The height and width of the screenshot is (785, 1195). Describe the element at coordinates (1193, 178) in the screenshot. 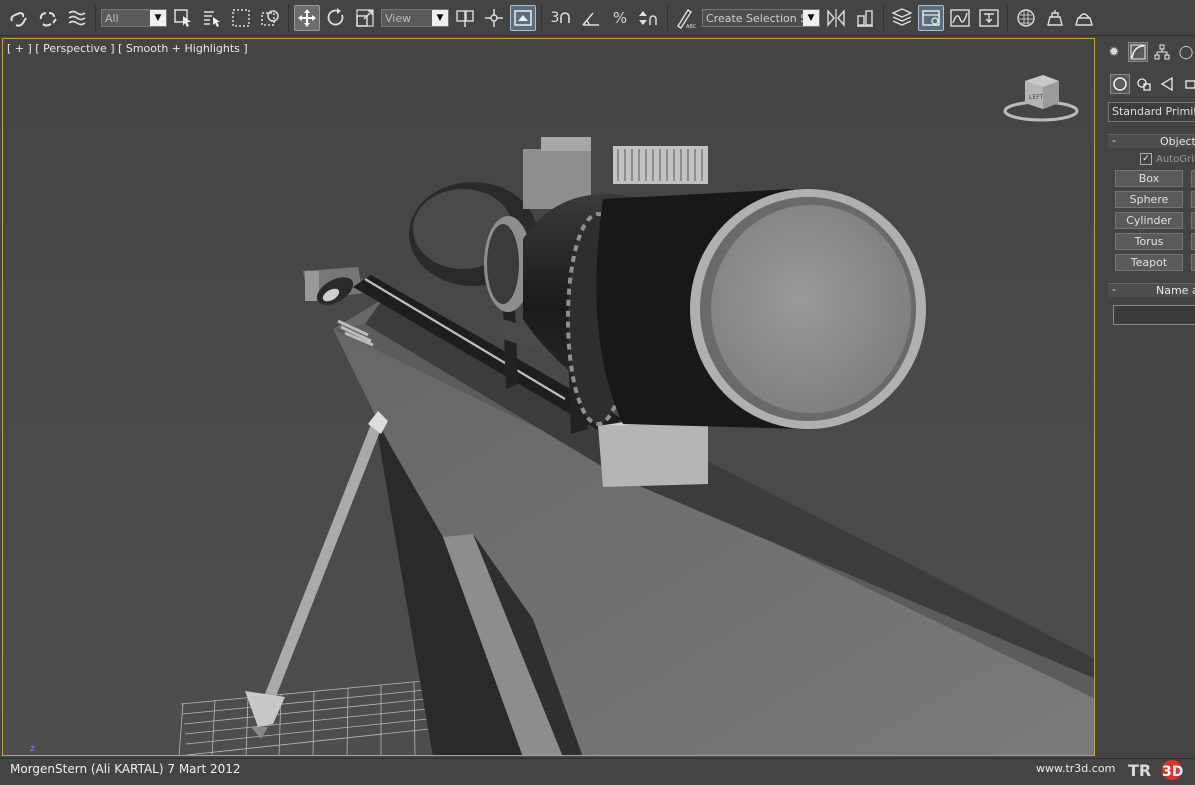

I see `cone-button` at that location.